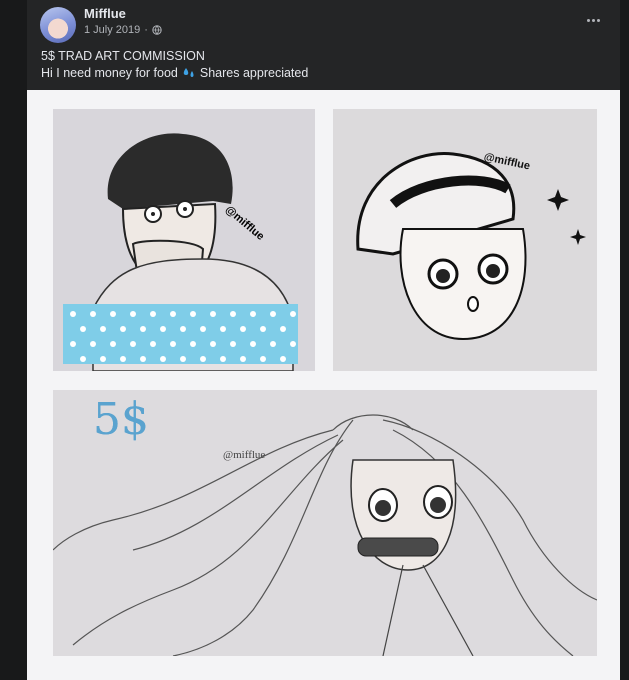 The height and width of the screenshot is (680, 629). I want to click on artwork-girl-drawing: @mifflue, so click(471, 246).